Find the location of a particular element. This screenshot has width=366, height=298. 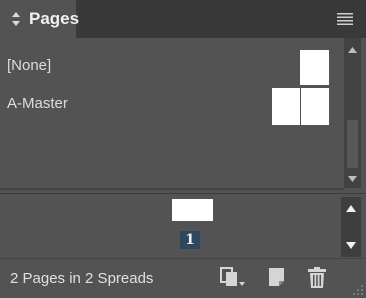

spread-count-status: 2 Pages in 2 Spreads is located at coordinates (82, 278).